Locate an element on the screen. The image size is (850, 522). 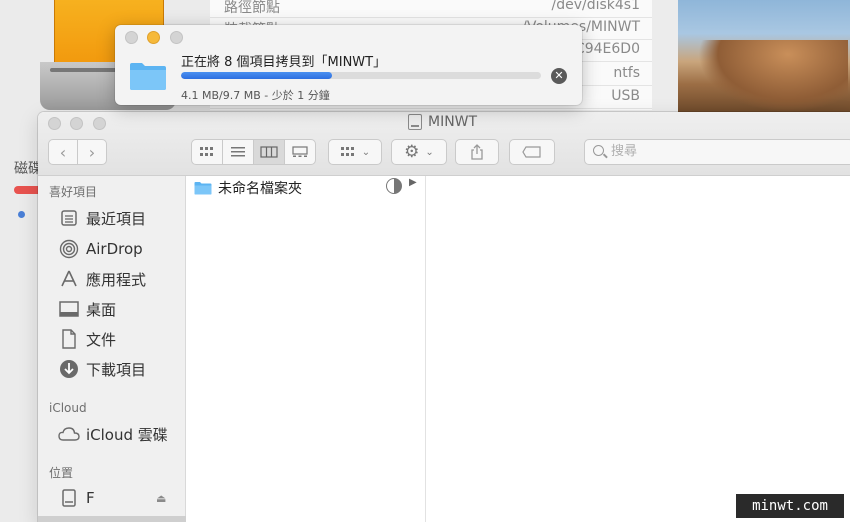
tag-icon is located at coordinates (531, 152).